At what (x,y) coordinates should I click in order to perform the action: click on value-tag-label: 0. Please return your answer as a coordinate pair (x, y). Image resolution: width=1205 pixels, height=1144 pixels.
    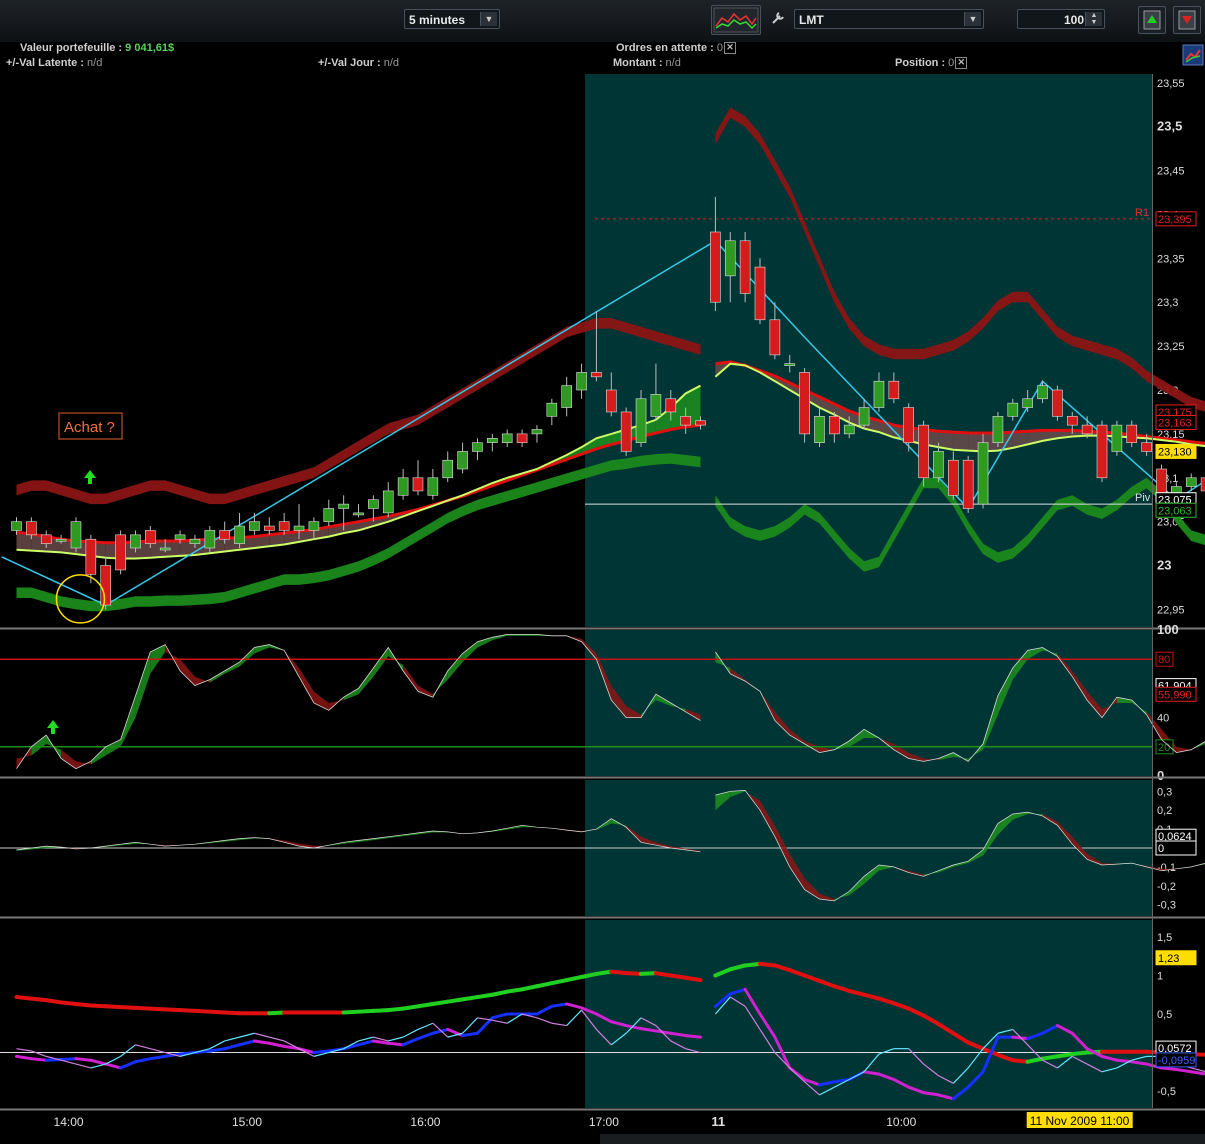
    Looking at the image, I should click on (1161, 849).